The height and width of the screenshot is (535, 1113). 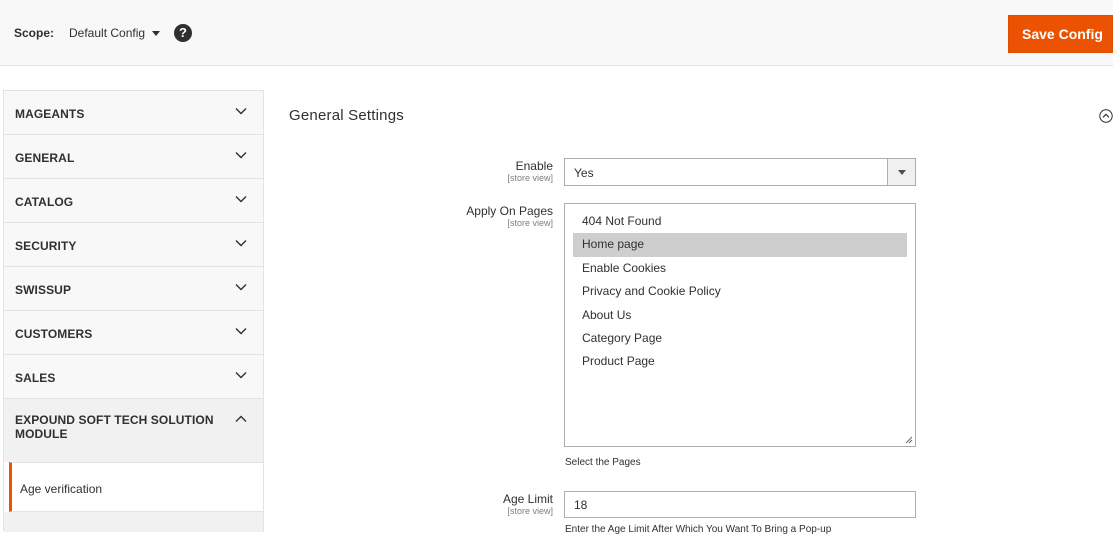 I want to click on sidebar-subitem-label: Age verification, so click(x=61, y=489).